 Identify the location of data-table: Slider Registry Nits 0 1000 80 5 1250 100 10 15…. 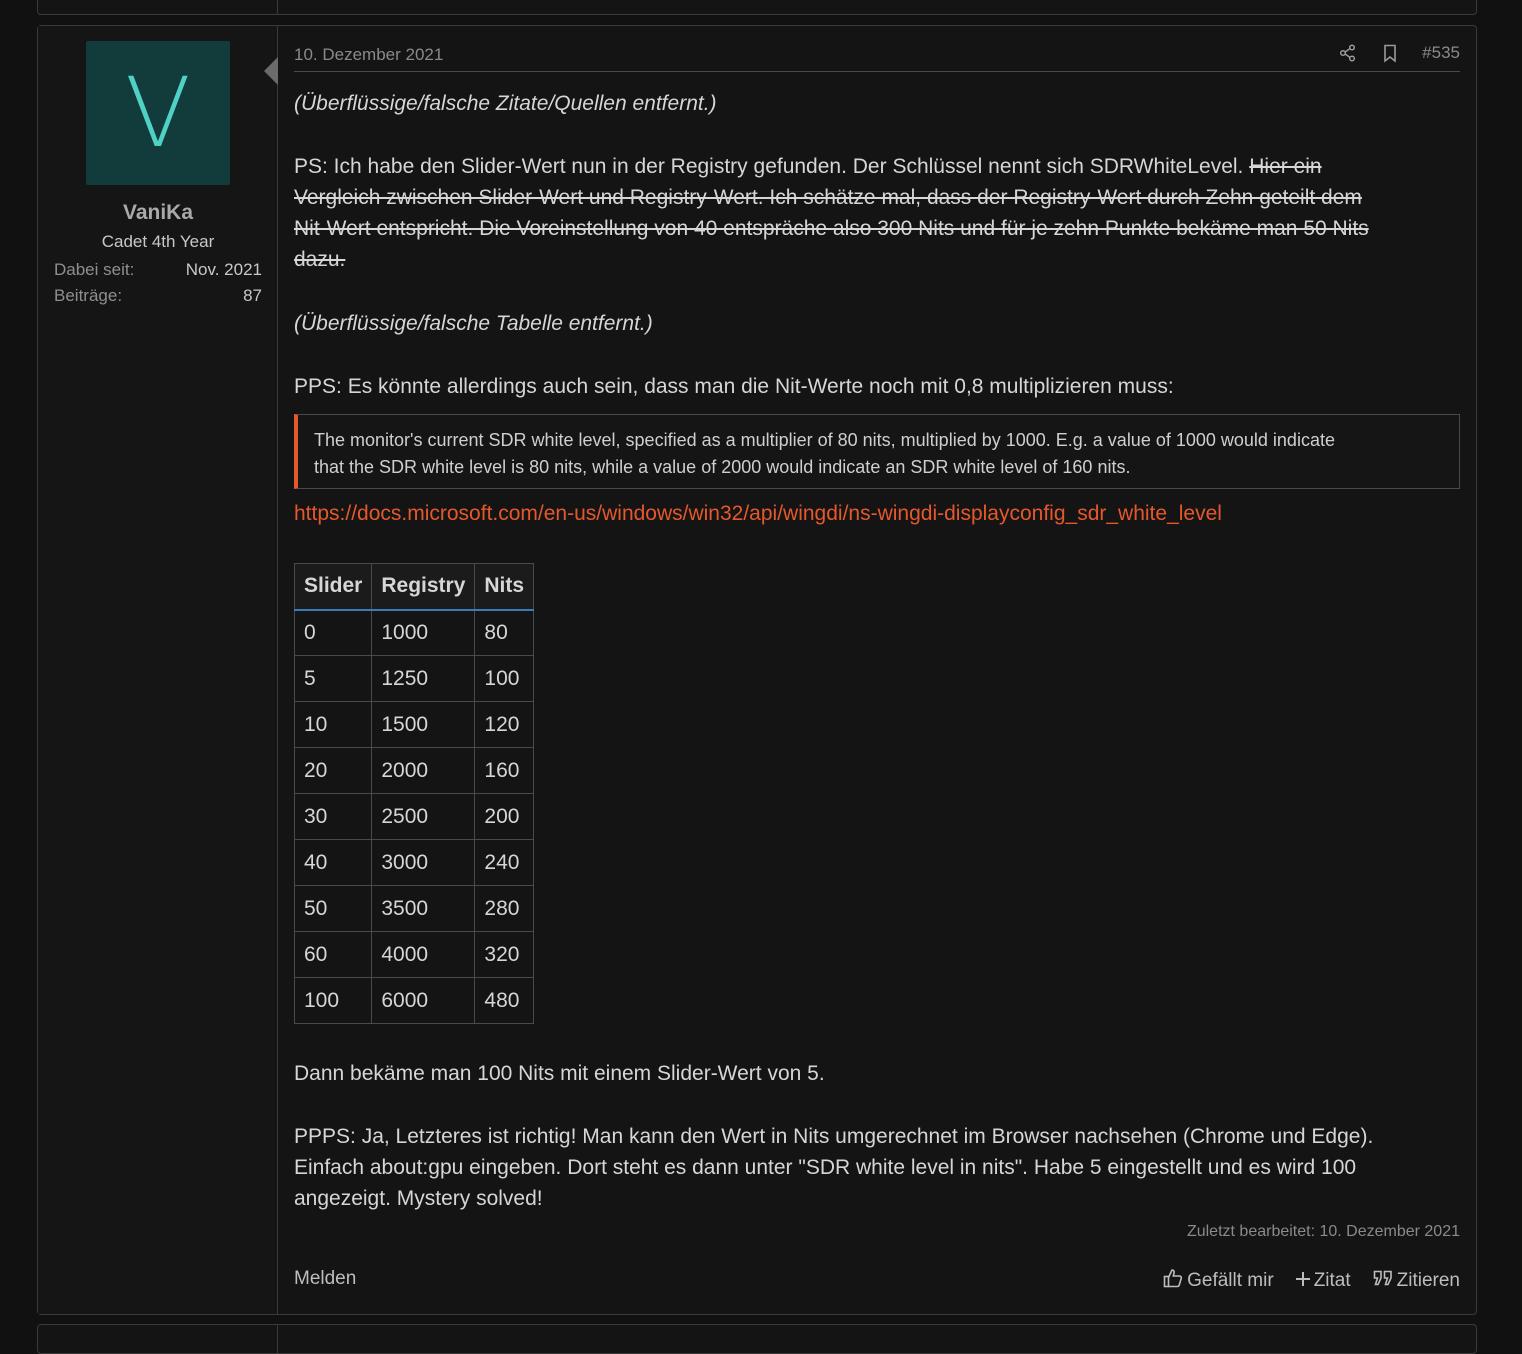
(414, 793).